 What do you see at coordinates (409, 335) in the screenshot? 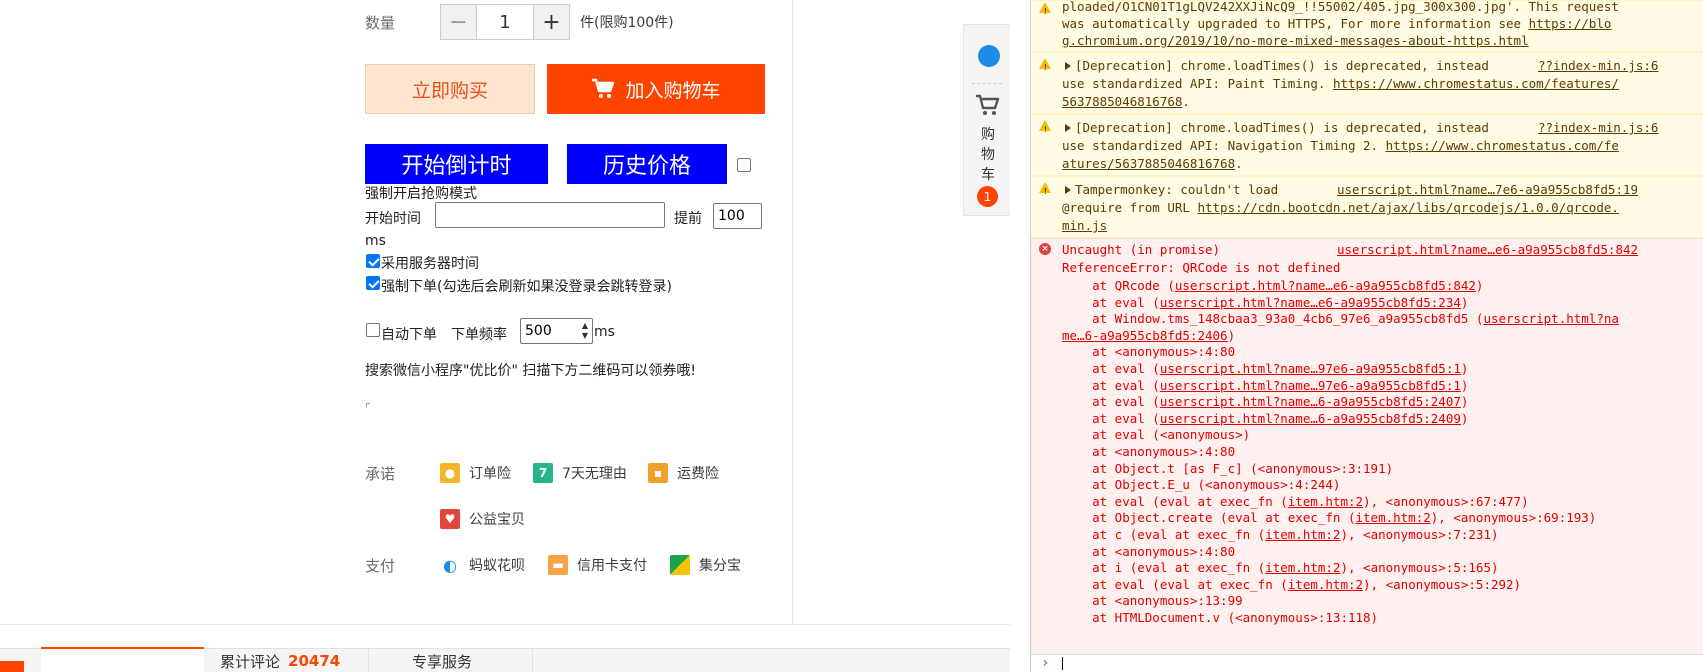
I see `auto-order-label: 自动下单` at bounding box center [409, 335].